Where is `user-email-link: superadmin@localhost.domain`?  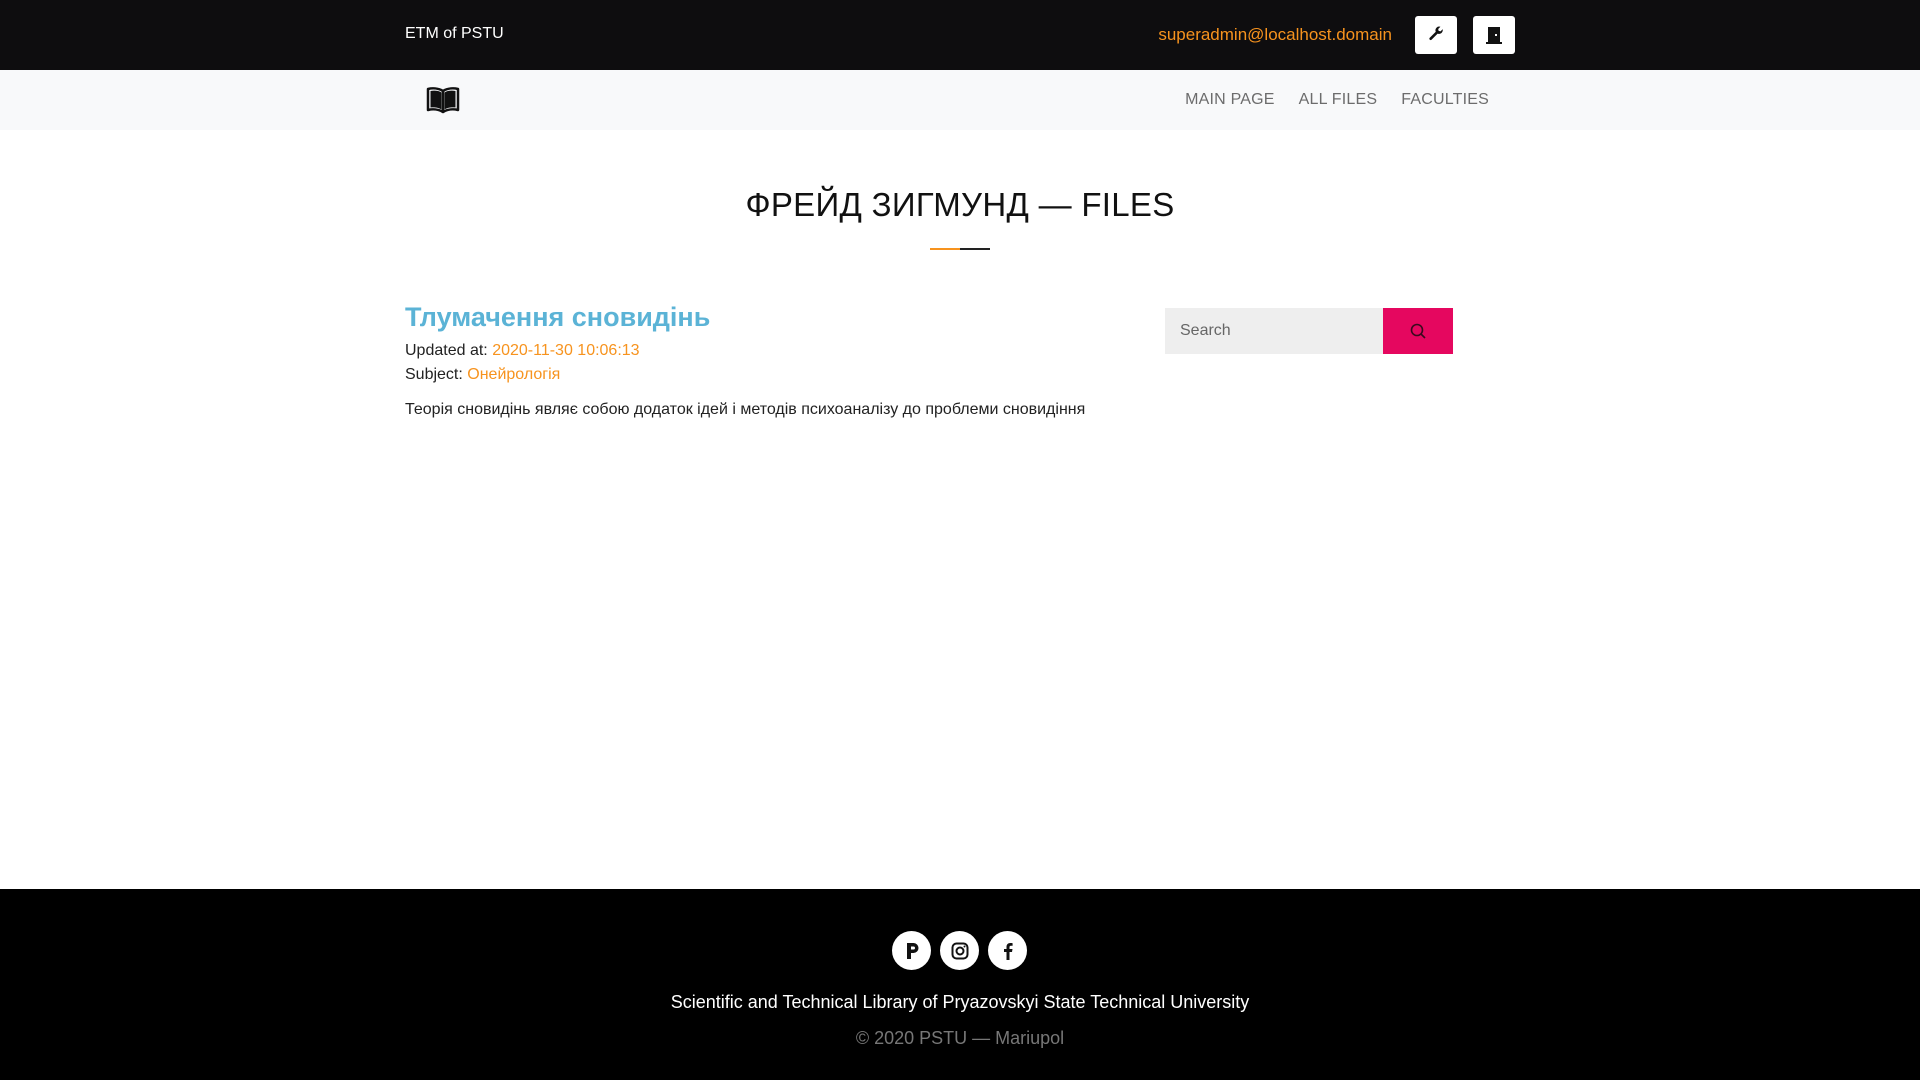
user-email-link: superadmin@localhost.domain is located at coordinates (1275, 35).